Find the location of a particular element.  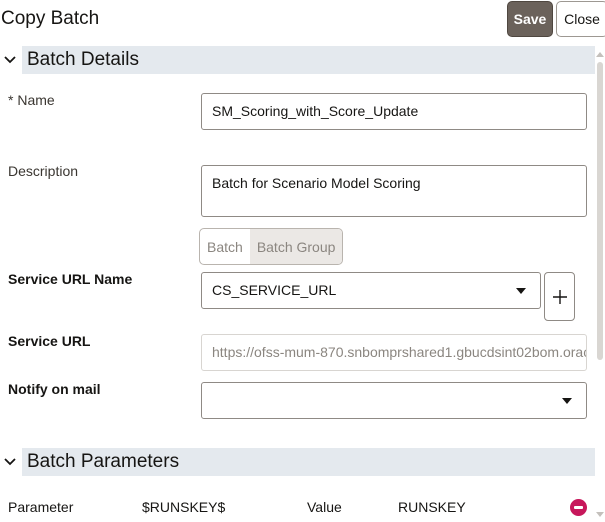

service-url-label: Service URL is located at coordinates (49, 341).